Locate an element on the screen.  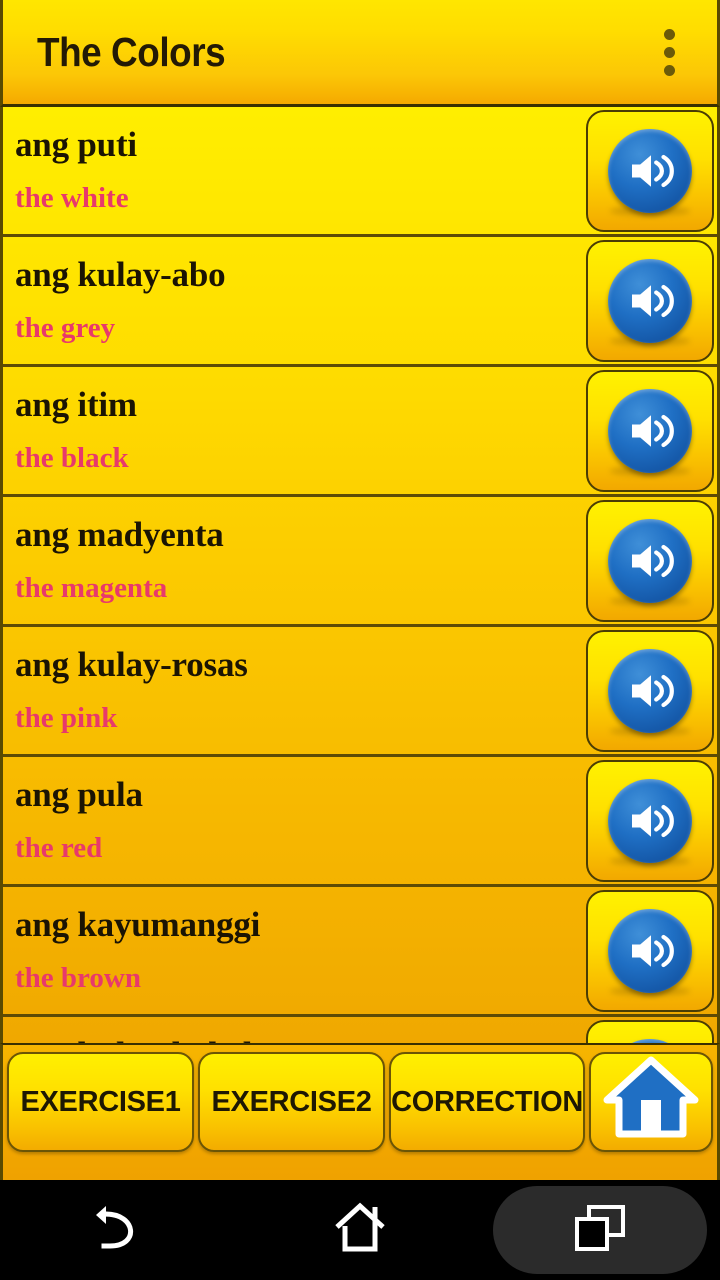
bottom-toolbar: EXERCISE1 EXERCISE2 CORRECTION is located at coordinates (360, 1111).